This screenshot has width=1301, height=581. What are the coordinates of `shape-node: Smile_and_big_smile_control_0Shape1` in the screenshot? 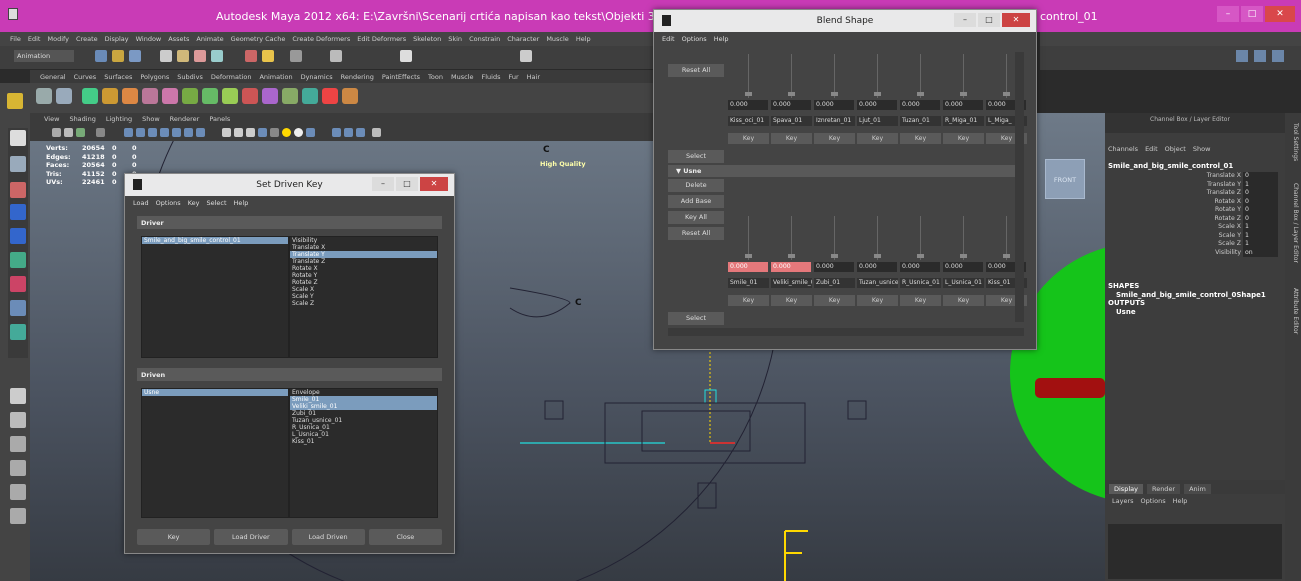 It's located at (1187, 295).